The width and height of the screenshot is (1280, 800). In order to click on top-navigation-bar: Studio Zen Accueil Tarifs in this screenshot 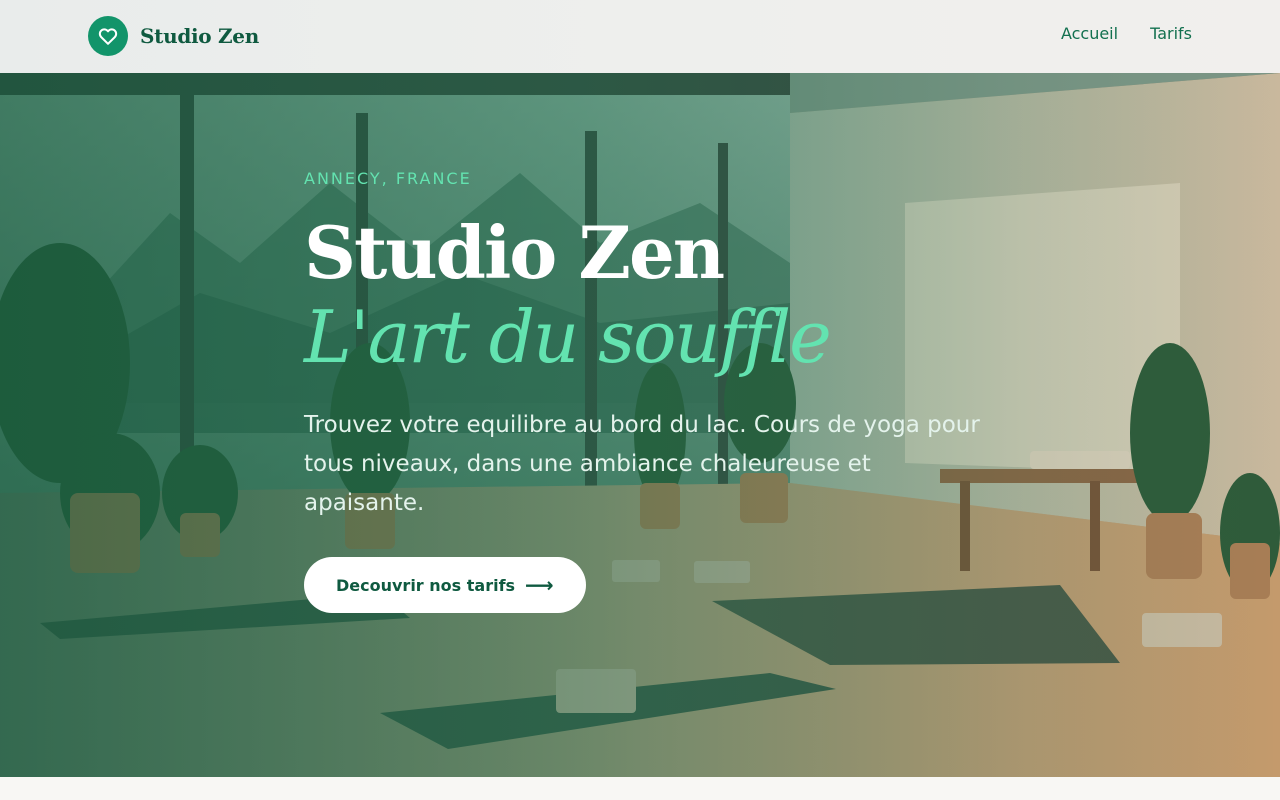, I will do `click(640, 36)`.